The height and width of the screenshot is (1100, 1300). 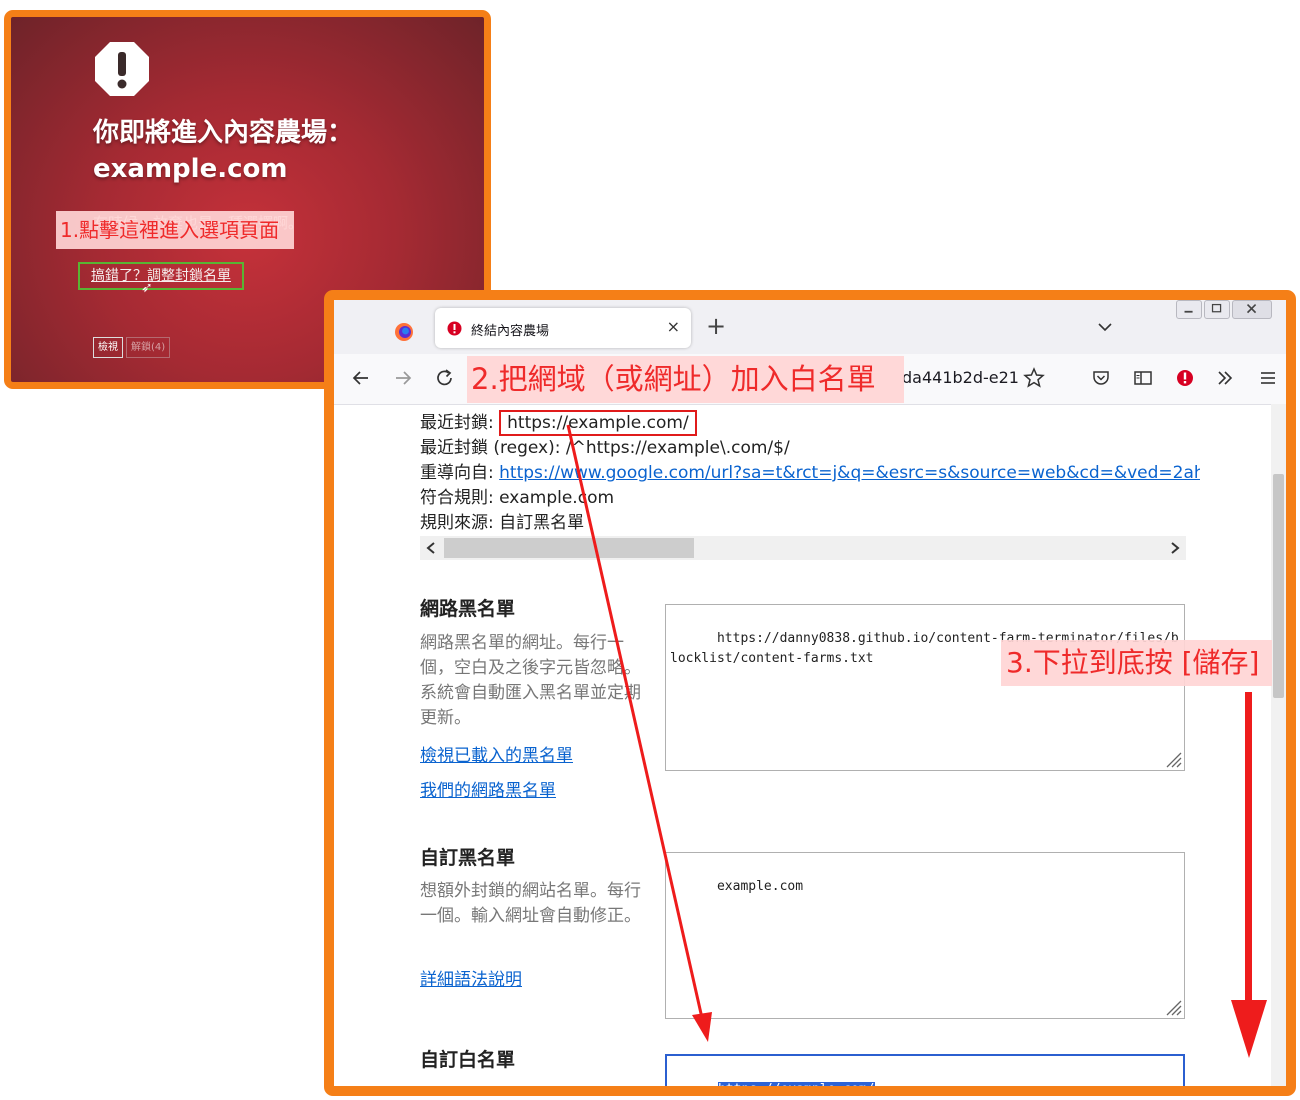 I want to click on exclamation-octagon-icon, so click(x=122, y=69).